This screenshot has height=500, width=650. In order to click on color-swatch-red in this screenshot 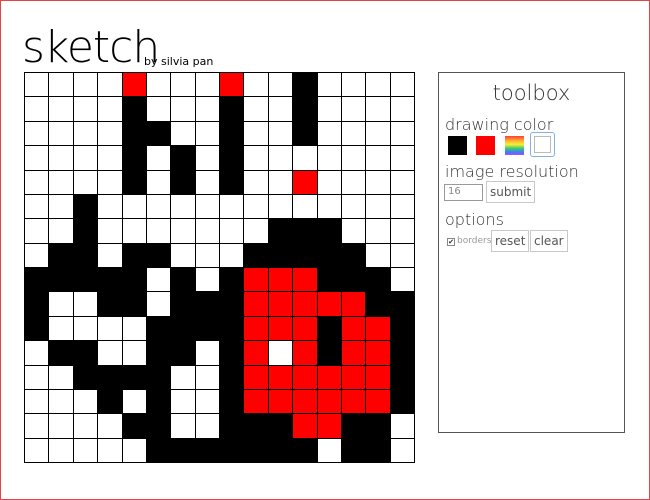, I will do `click(485, 145)`.